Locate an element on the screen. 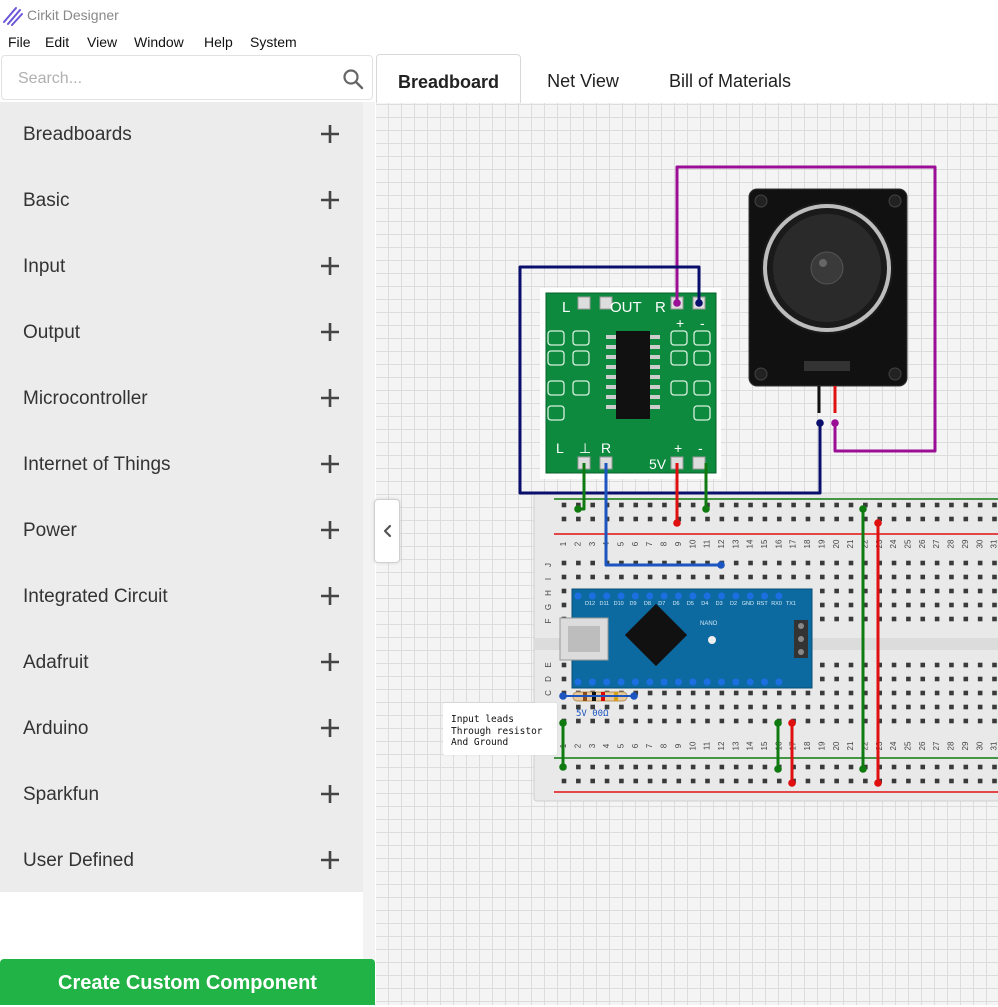  create-custom-component-button: Create Custom Component is located at coordinates (187, 982).